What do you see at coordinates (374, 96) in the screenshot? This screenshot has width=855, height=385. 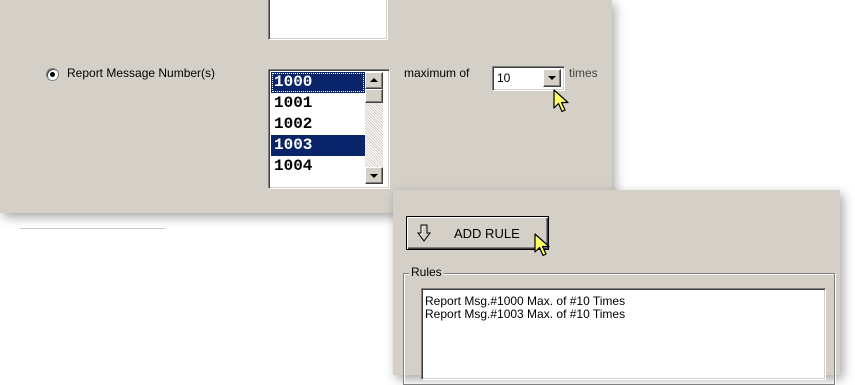 I see `scroll-thumb` at bounding box center [374, 96].